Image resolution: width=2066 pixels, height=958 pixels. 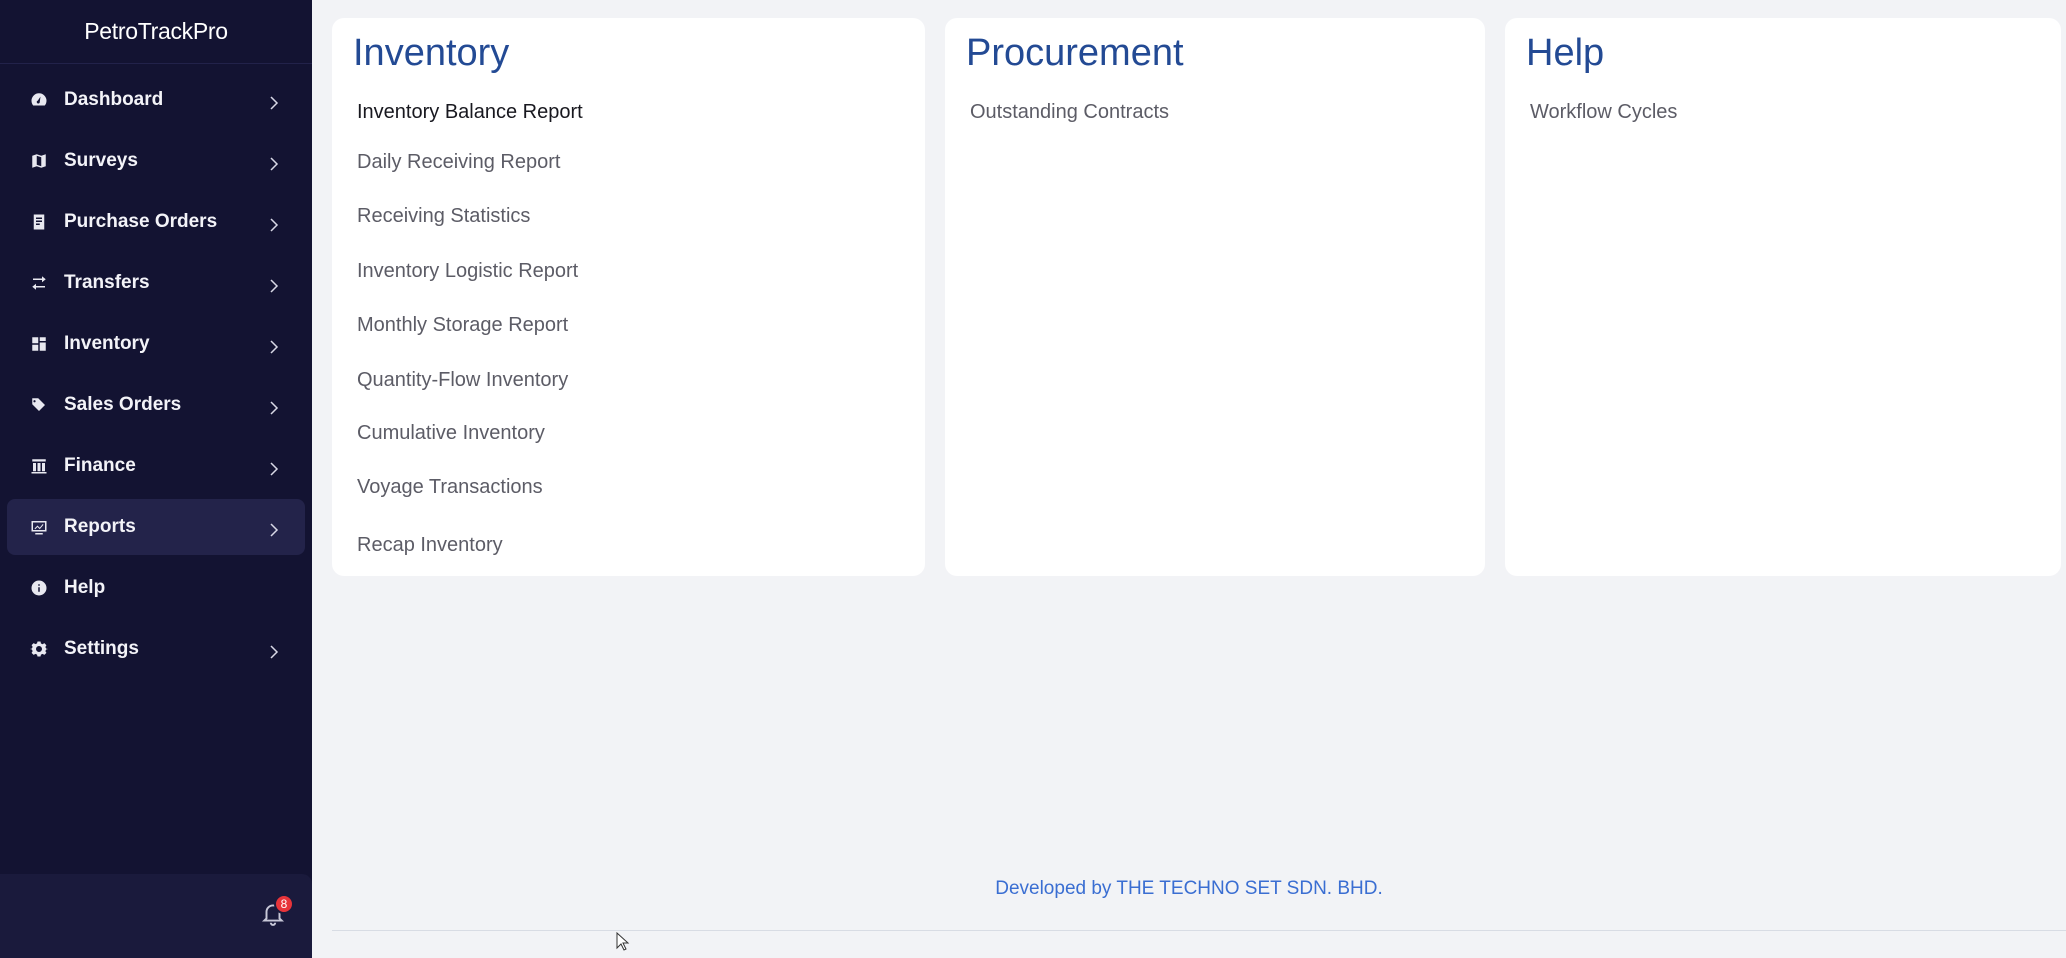 I want to click on sidebar-item-inventory: Inventory, so click(x=156, y=344).